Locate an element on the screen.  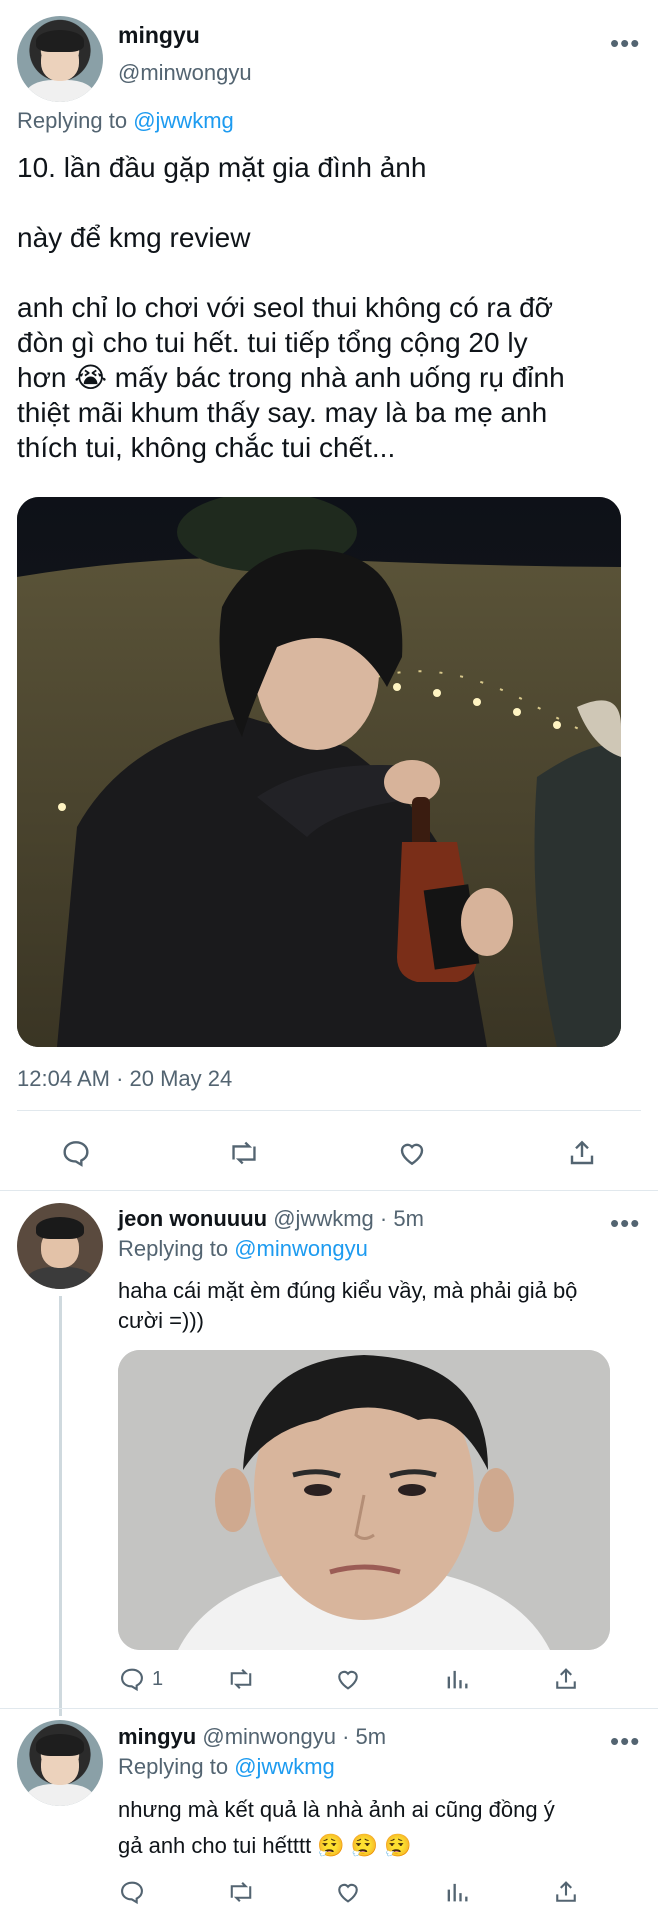
tweet-line: này để kmg review is located at coordinates (134, 237).